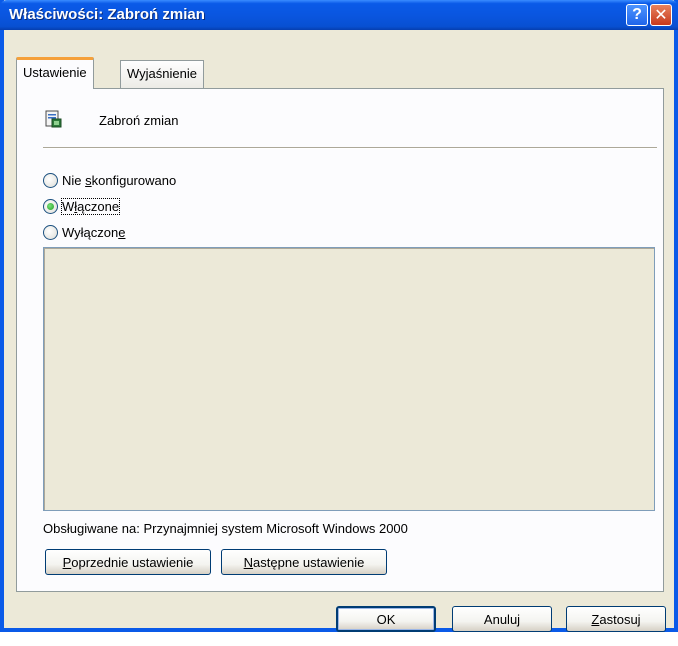 The height and width of the screenshot is (646, 678). I want to click on tab-ustawienie: Ustawienie, so click(55, 73).